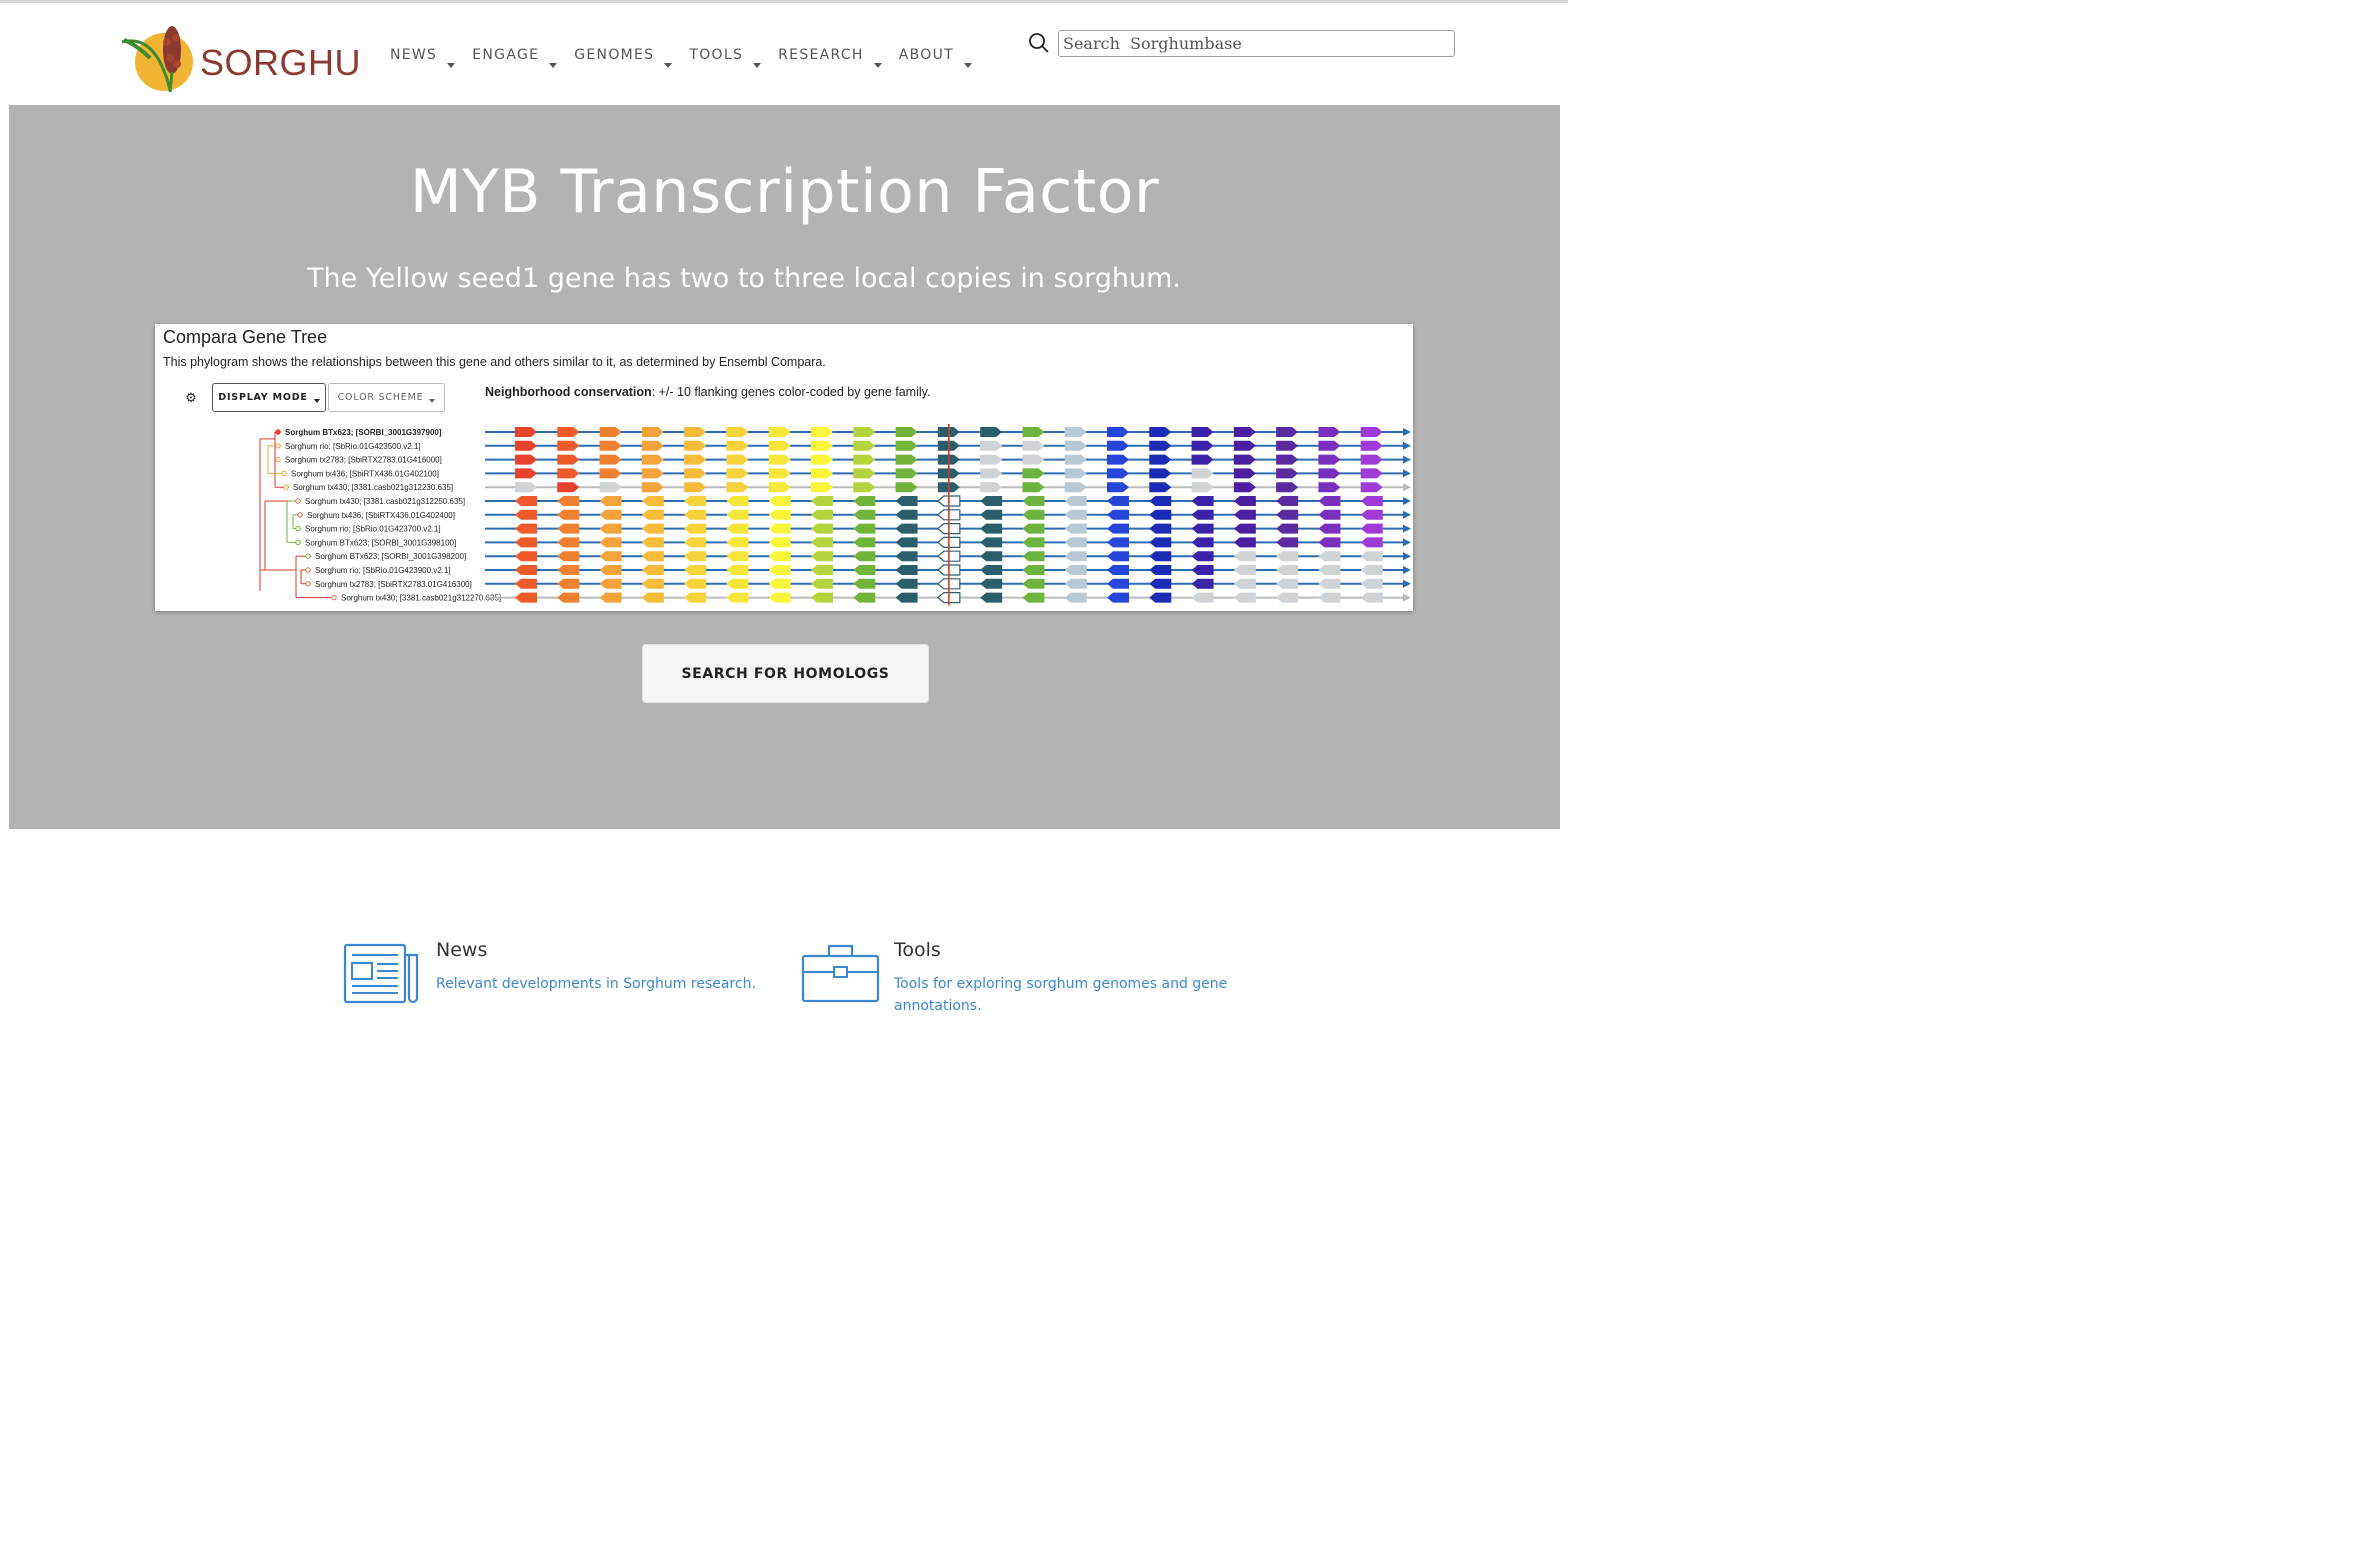 Image resolution: width=2362 pixels, height=1546 pixels. What do you see at coordinates (725, 56) in the screenshot?
I see `nav-tools: TOOLS` at bounding box center [725, 56].